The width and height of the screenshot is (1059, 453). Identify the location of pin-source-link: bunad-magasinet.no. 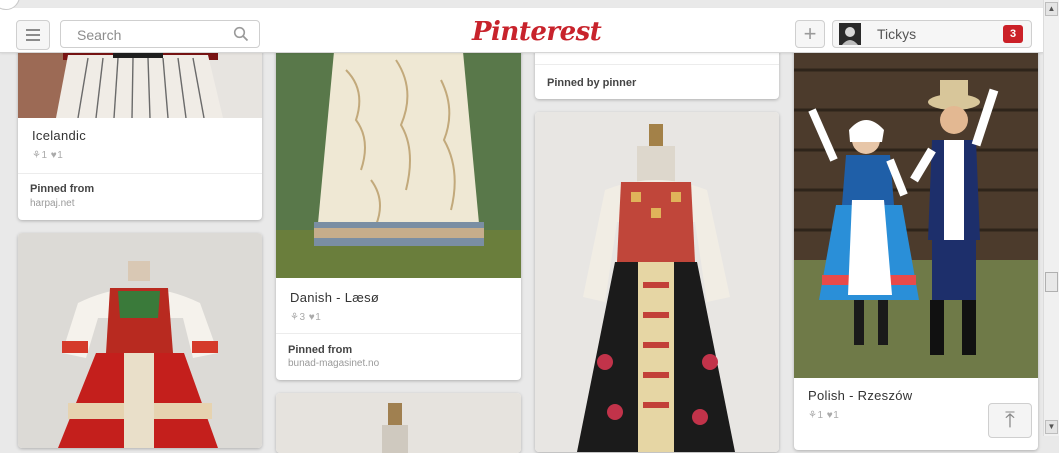
(333, 363).